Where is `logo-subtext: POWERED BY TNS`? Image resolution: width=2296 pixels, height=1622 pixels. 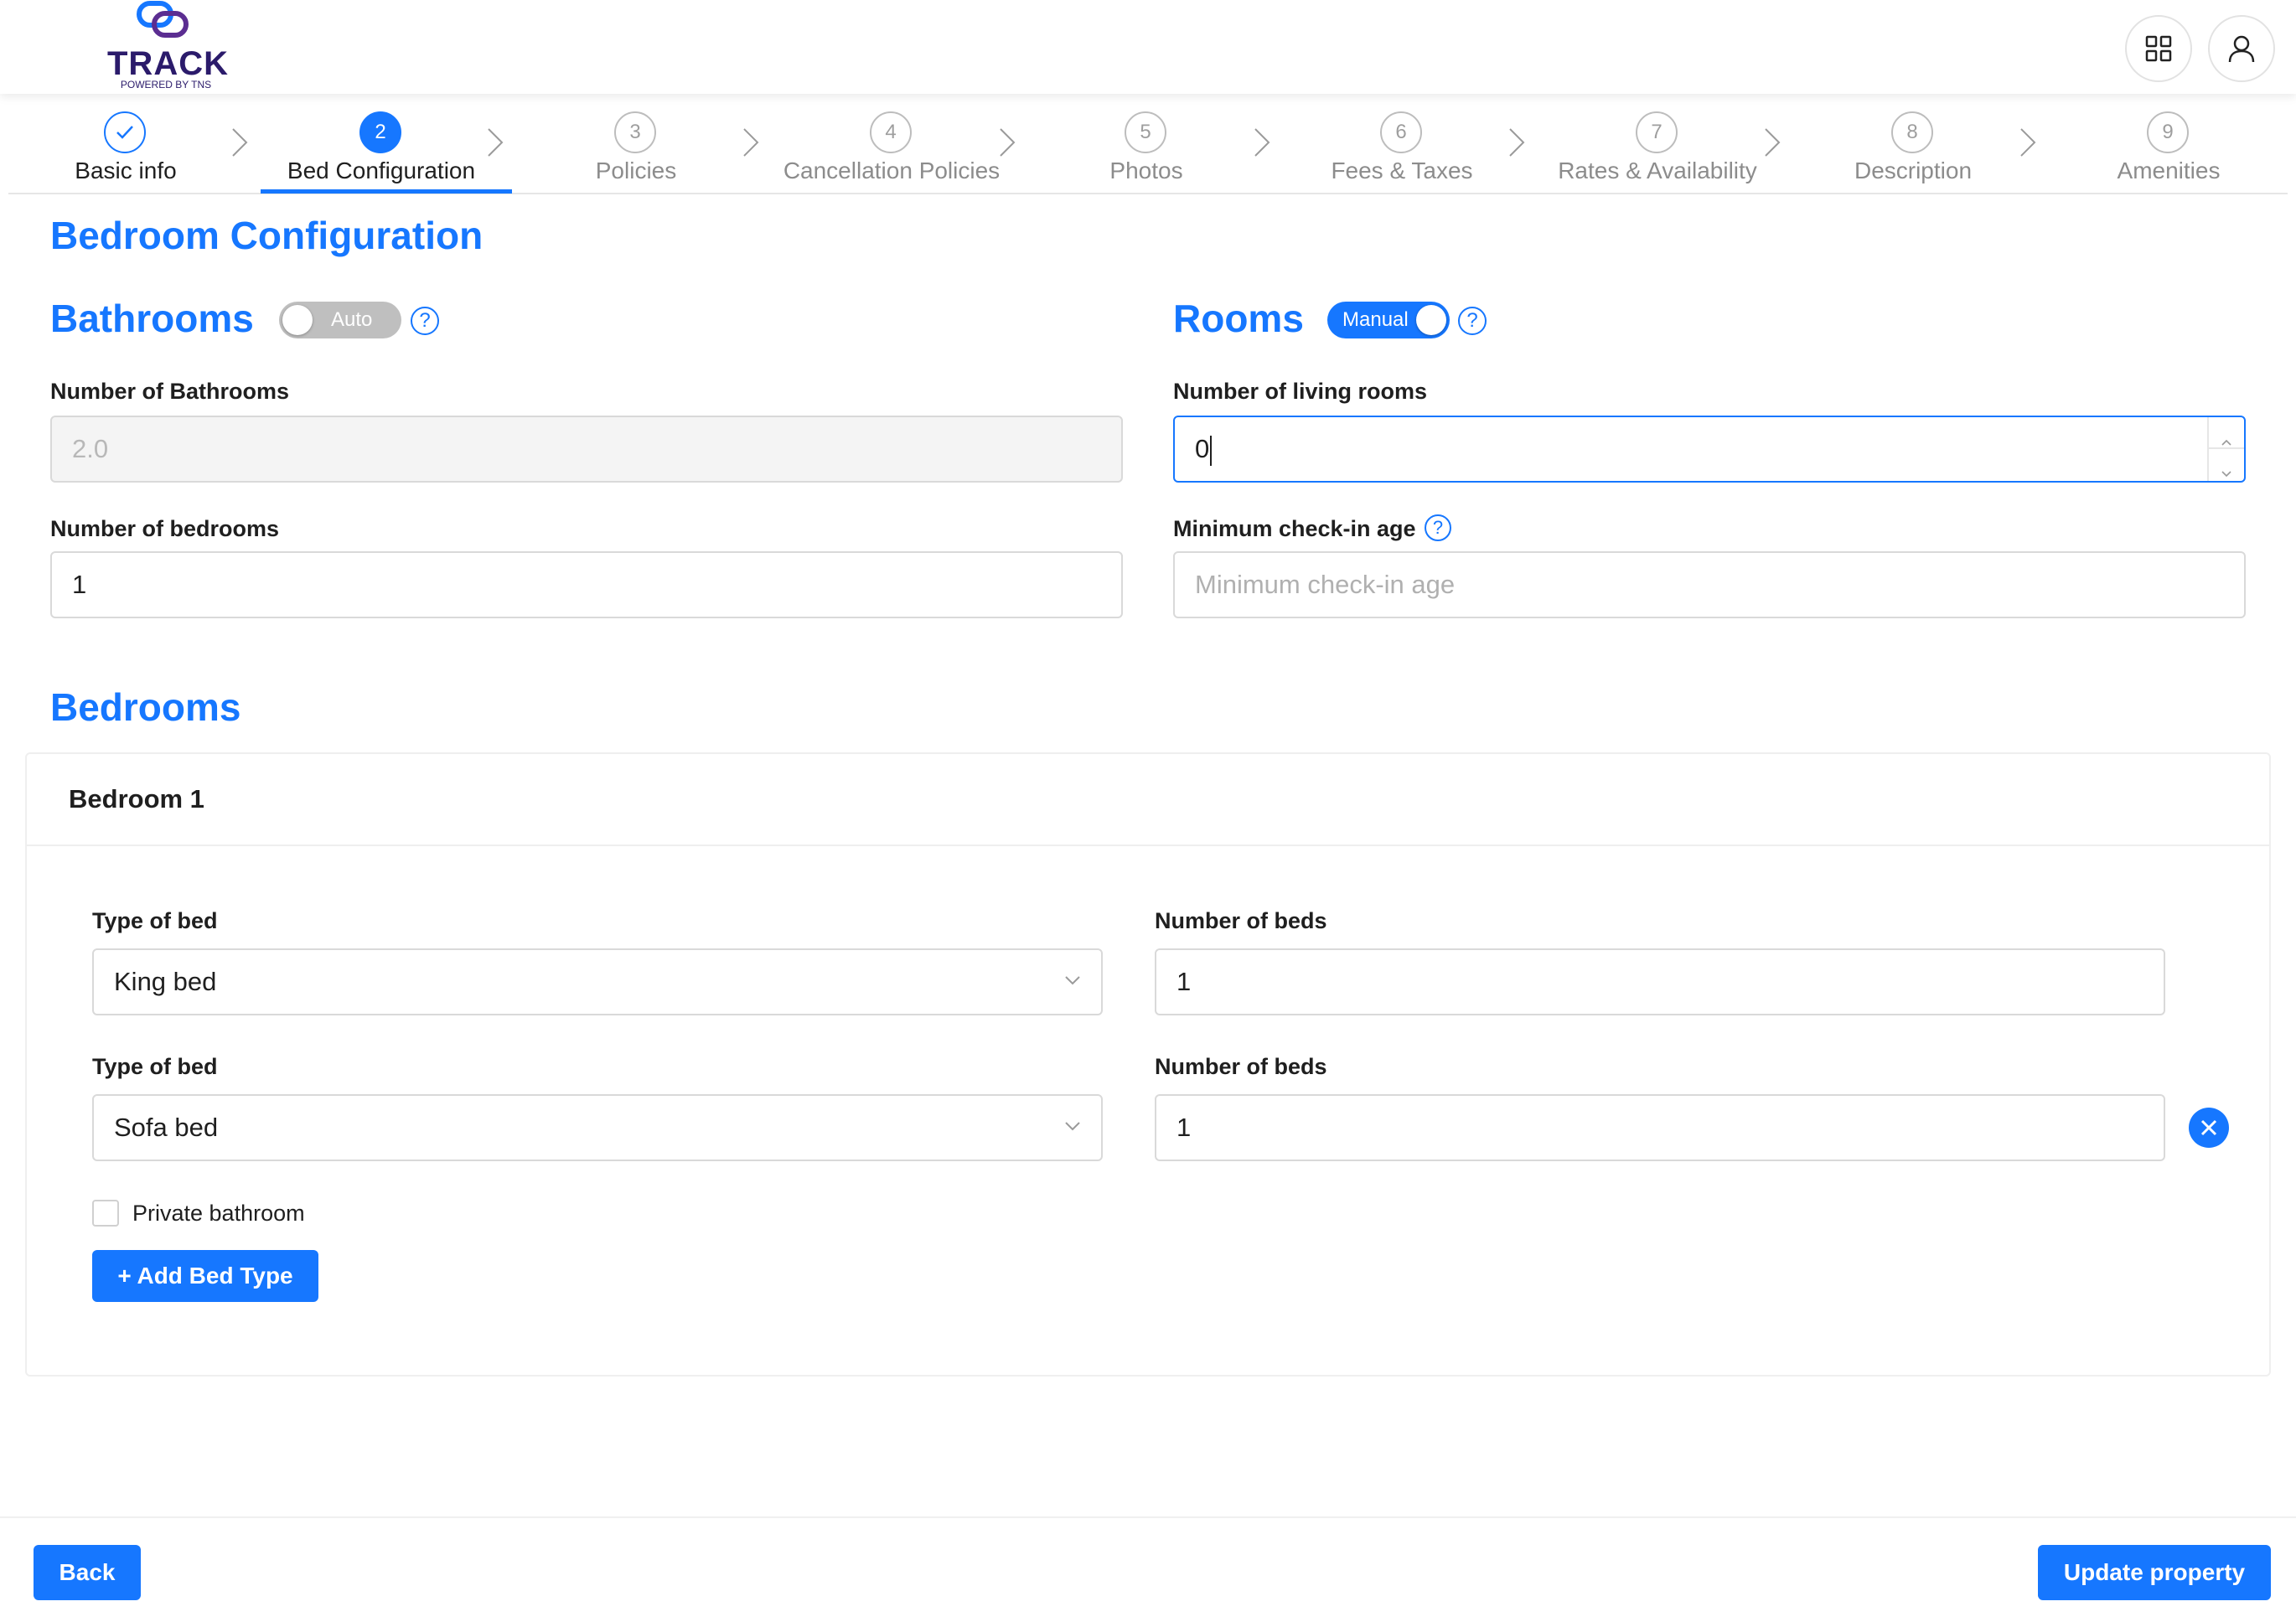
logo-subtext: POWERED BY TNS is located at coordinates (166, 84).